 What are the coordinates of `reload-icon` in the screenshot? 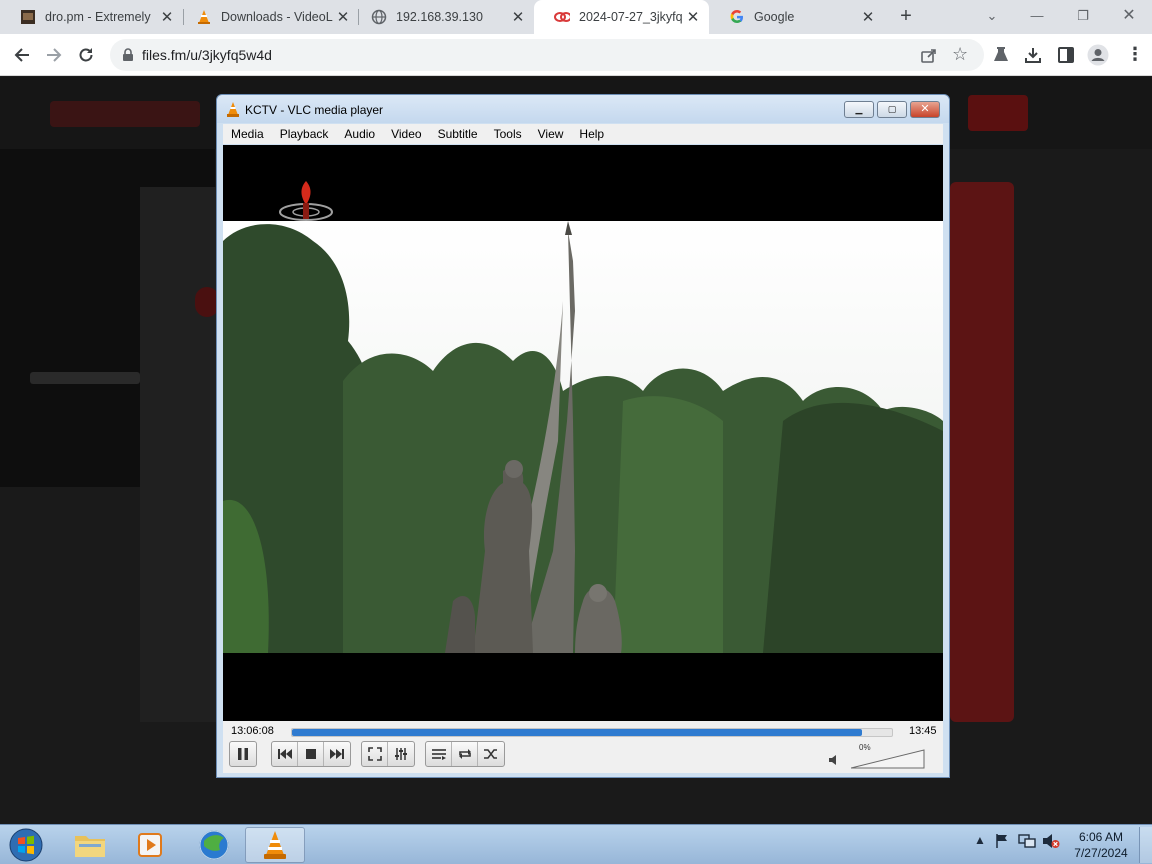 It's located at (86, 55).